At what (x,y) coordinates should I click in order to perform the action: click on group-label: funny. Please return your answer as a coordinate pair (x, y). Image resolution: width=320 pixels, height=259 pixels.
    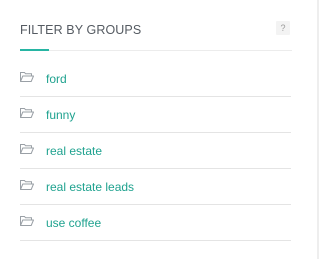
    Looking at the image, I should click on (61, 115).